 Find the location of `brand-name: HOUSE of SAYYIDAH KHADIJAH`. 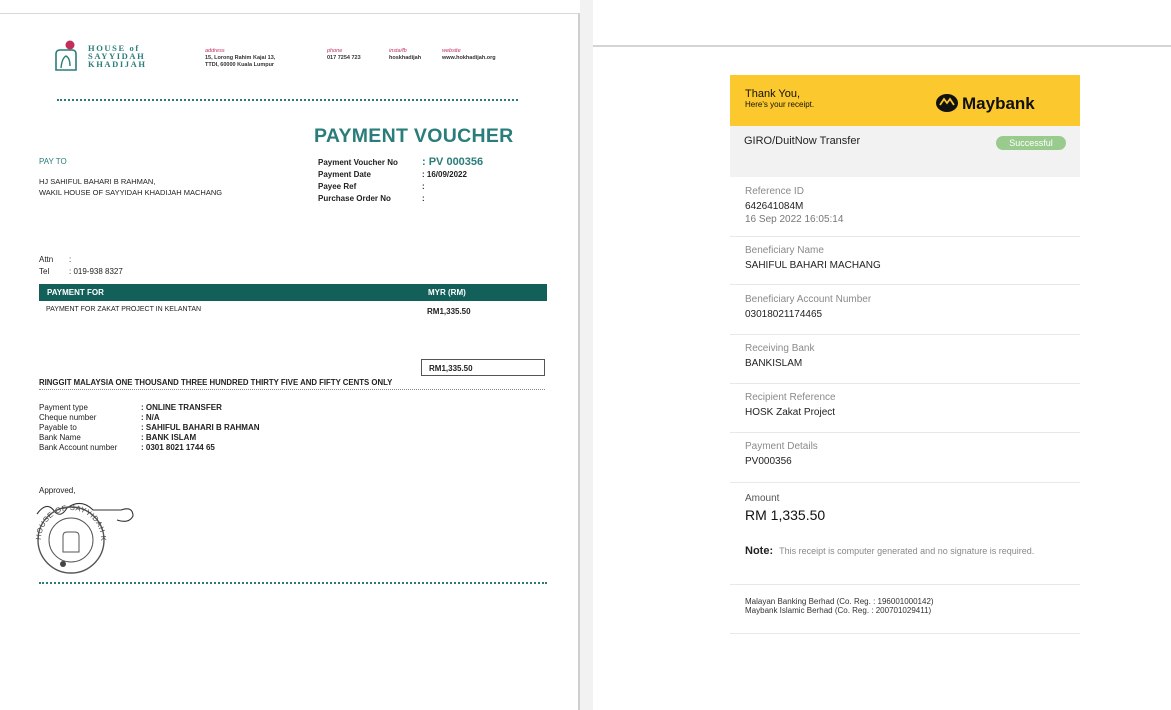

brand-name: HOUSE of SAYYIDAH KHADIJAH is located at coordinates (117, 56).